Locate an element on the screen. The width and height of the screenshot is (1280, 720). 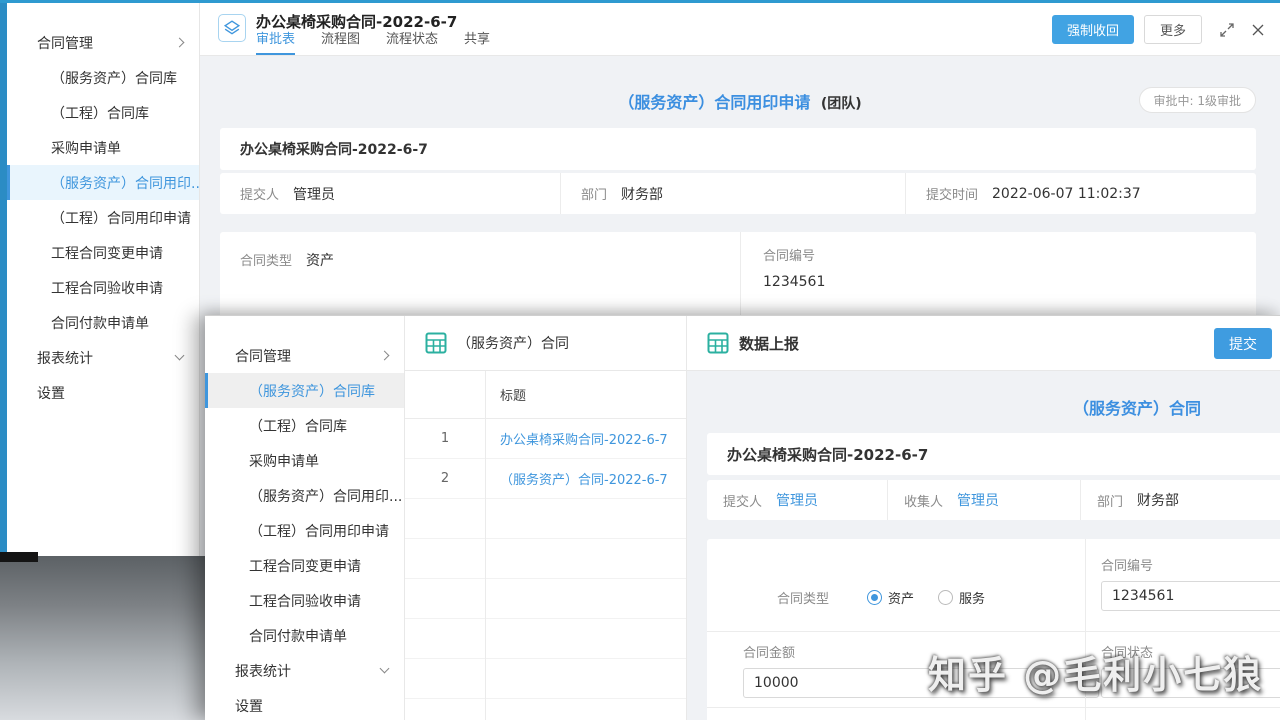
detail-submitter-link: 管理员 is located at coordinates (797, 500).